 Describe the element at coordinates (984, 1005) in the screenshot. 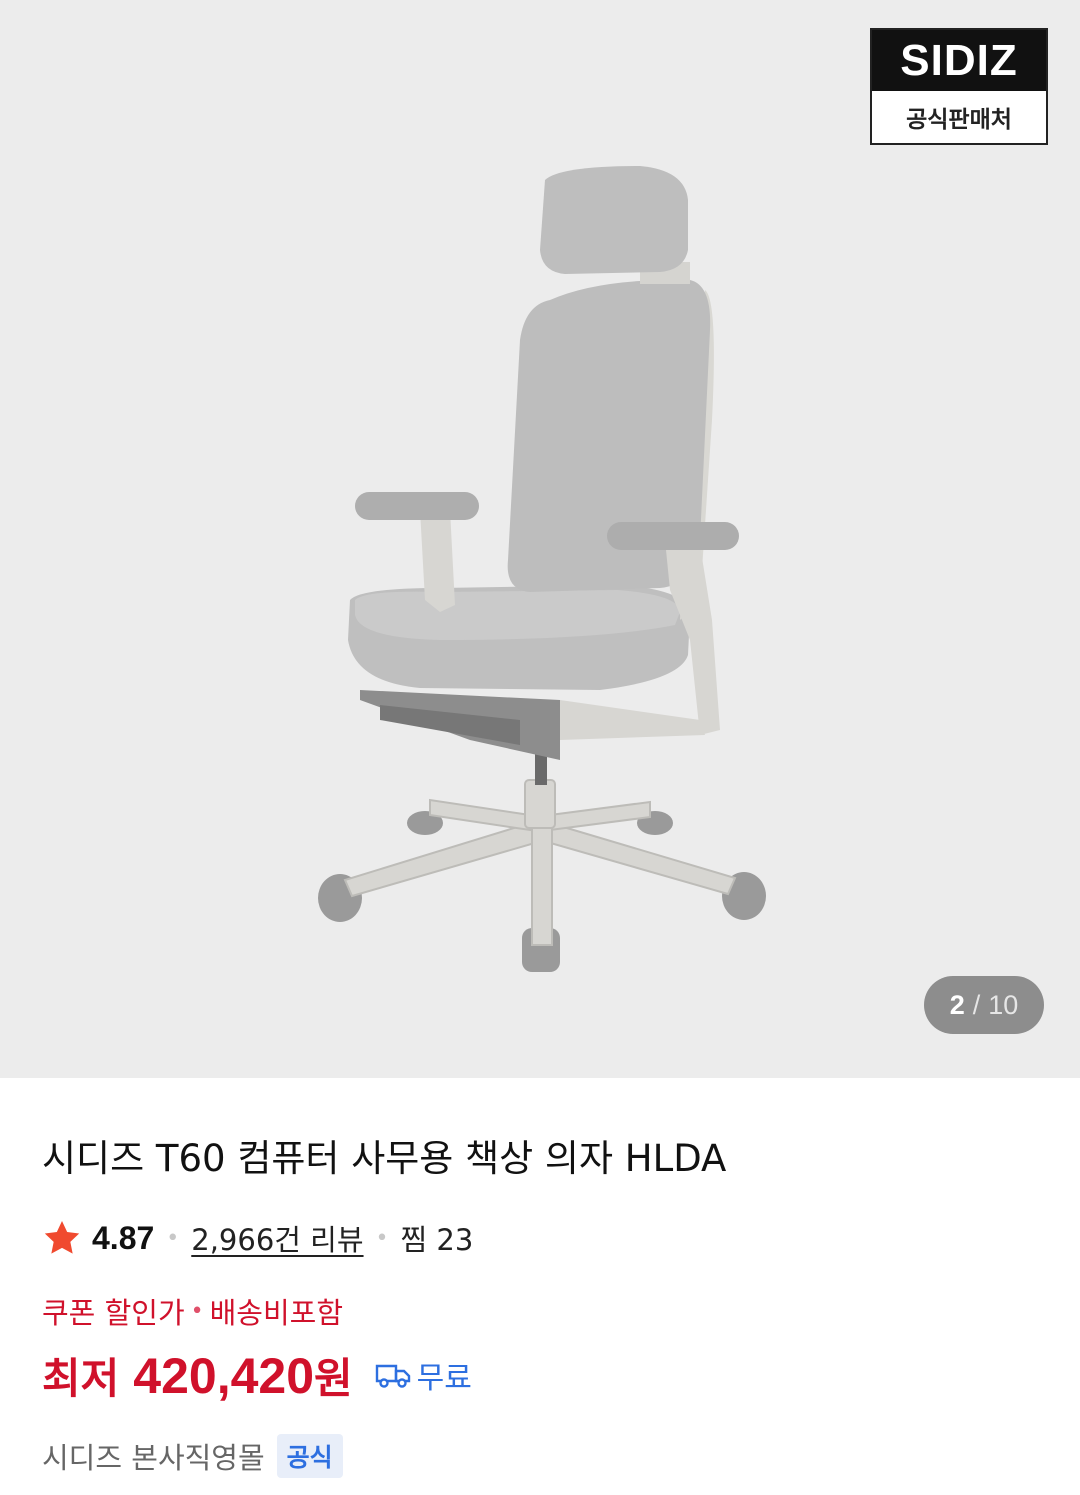

I see `image-counter: 2 / 10` at that location.